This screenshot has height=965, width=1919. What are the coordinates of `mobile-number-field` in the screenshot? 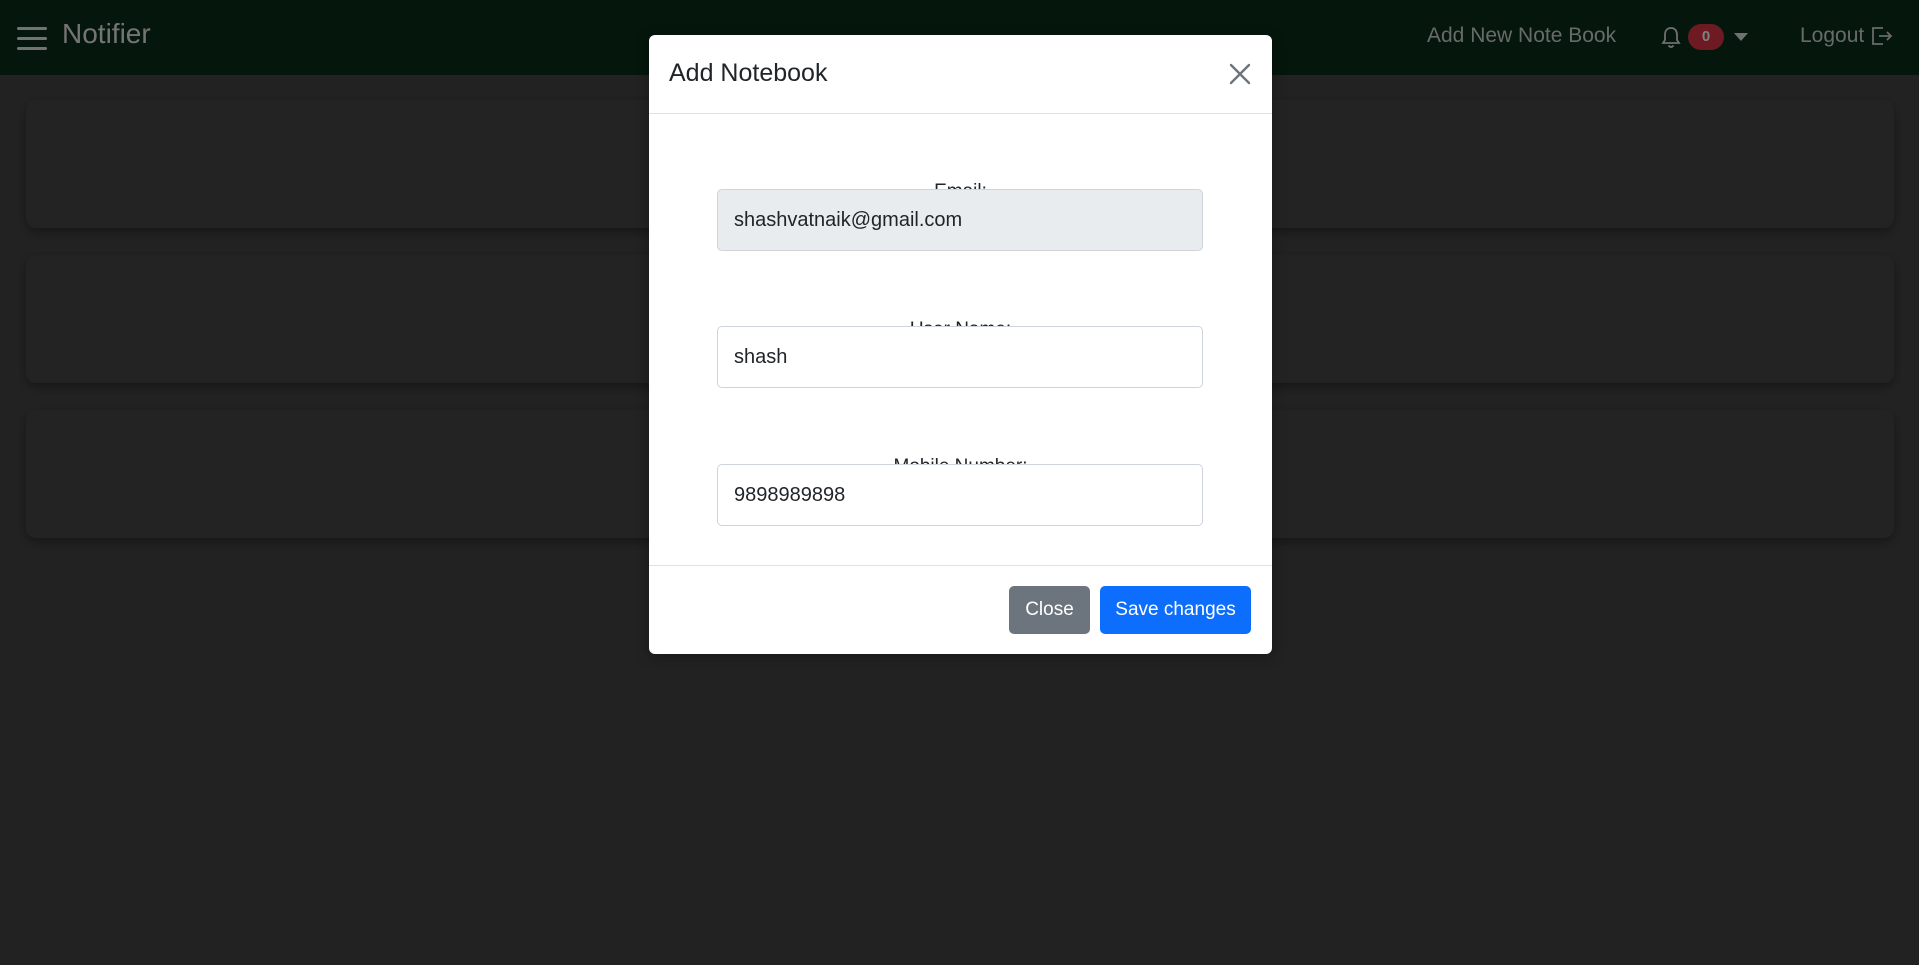 It's located at (960, 495).